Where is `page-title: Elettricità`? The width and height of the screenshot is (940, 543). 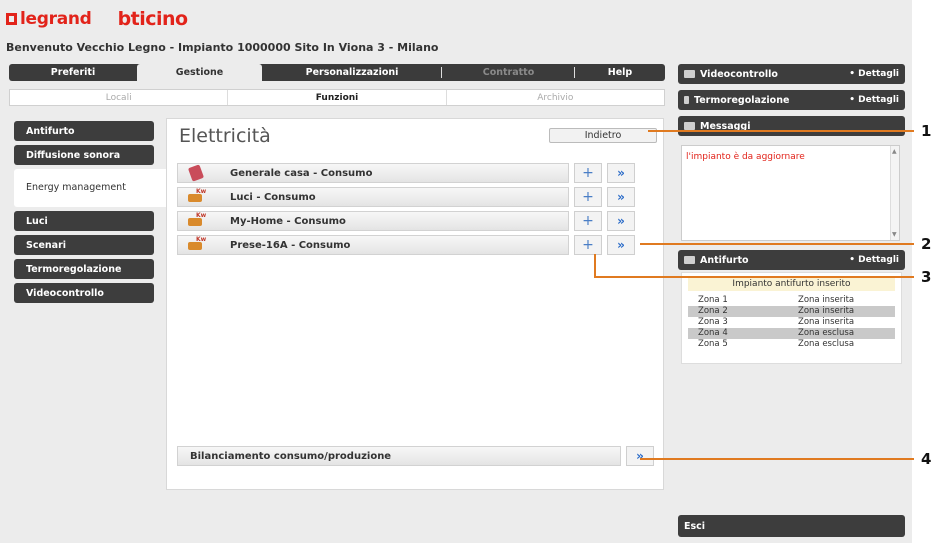 page-title: Elettricità is located at coordinates (225, 136).